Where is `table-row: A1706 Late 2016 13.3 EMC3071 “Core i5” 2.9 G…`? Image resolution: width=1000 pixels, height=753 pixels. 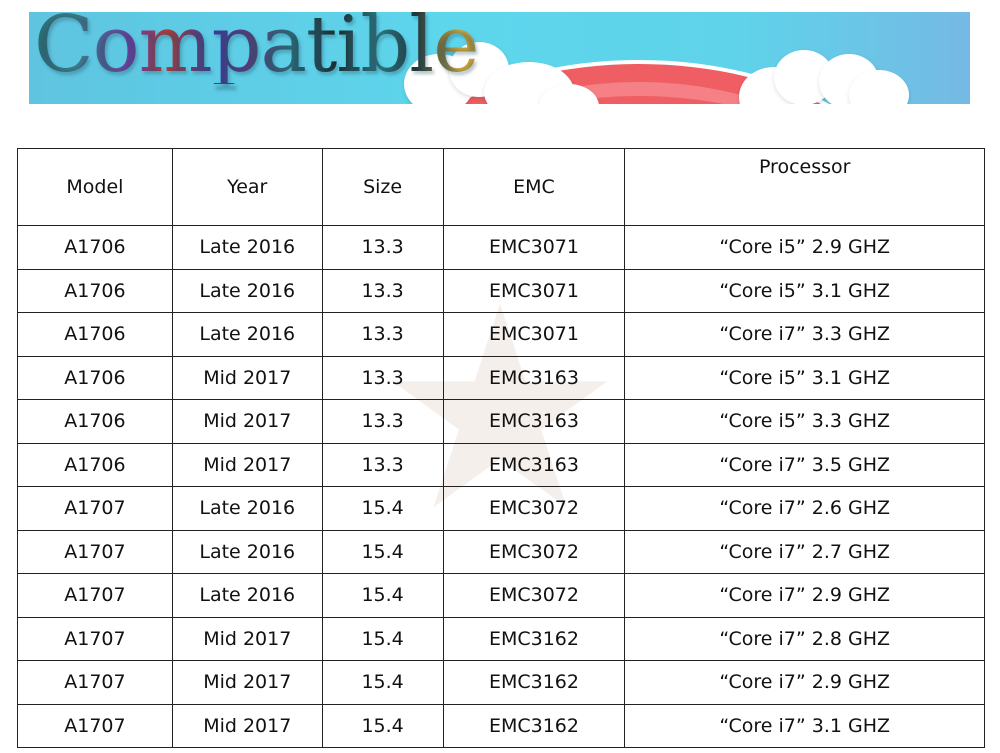 table-row: A1706 Late 2016 13.3 EMC3071 “Core i5” 2.9 G… is located at coordinates (501, 247).